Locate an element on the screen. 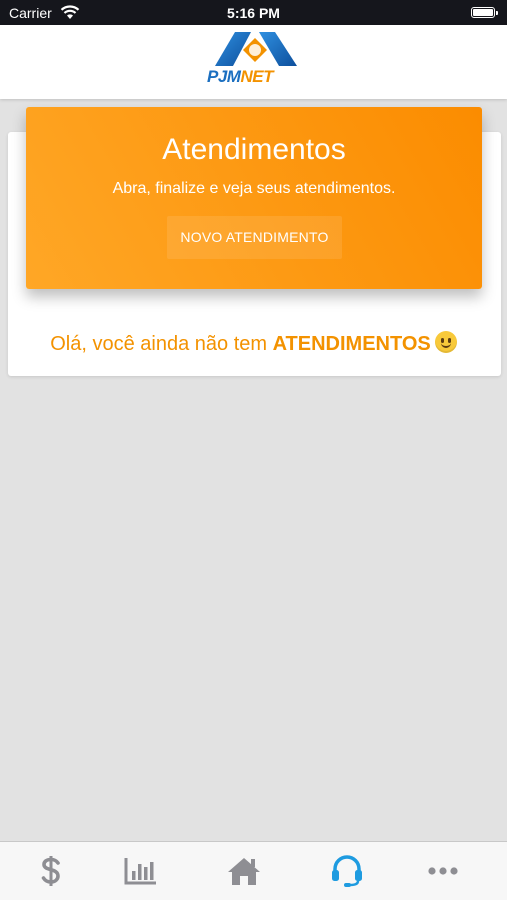  bar-chart-icon is located at coordinates (140, 871).